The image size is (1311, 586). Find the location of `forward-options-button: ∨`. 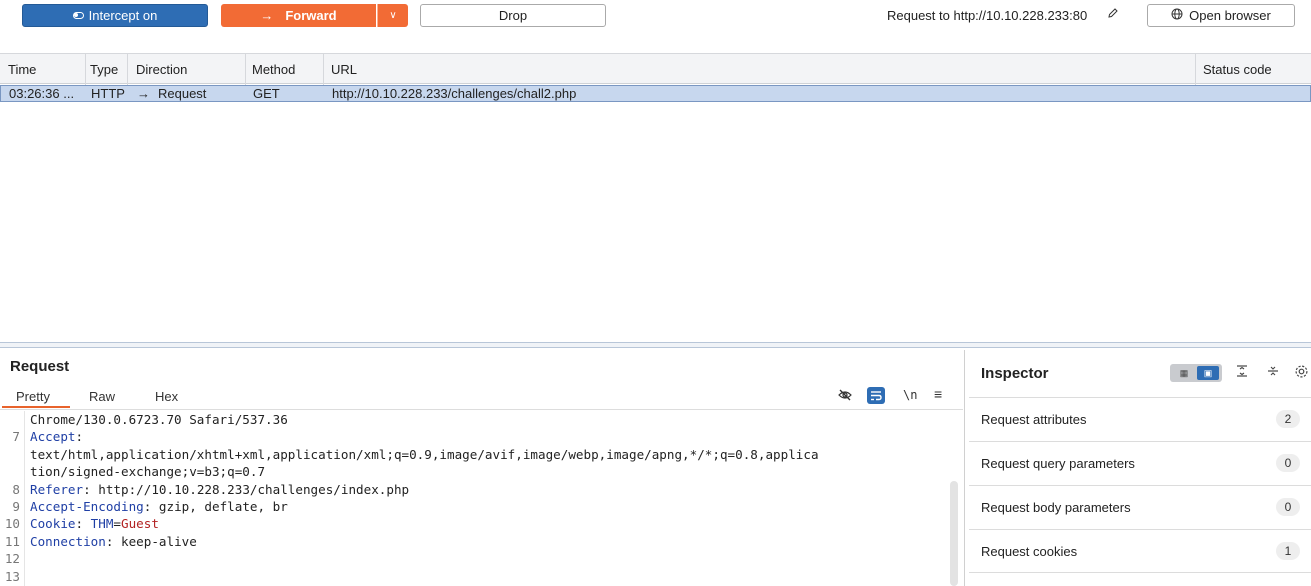

forward-options-button: ∨ is located at coordinates (392, 15).